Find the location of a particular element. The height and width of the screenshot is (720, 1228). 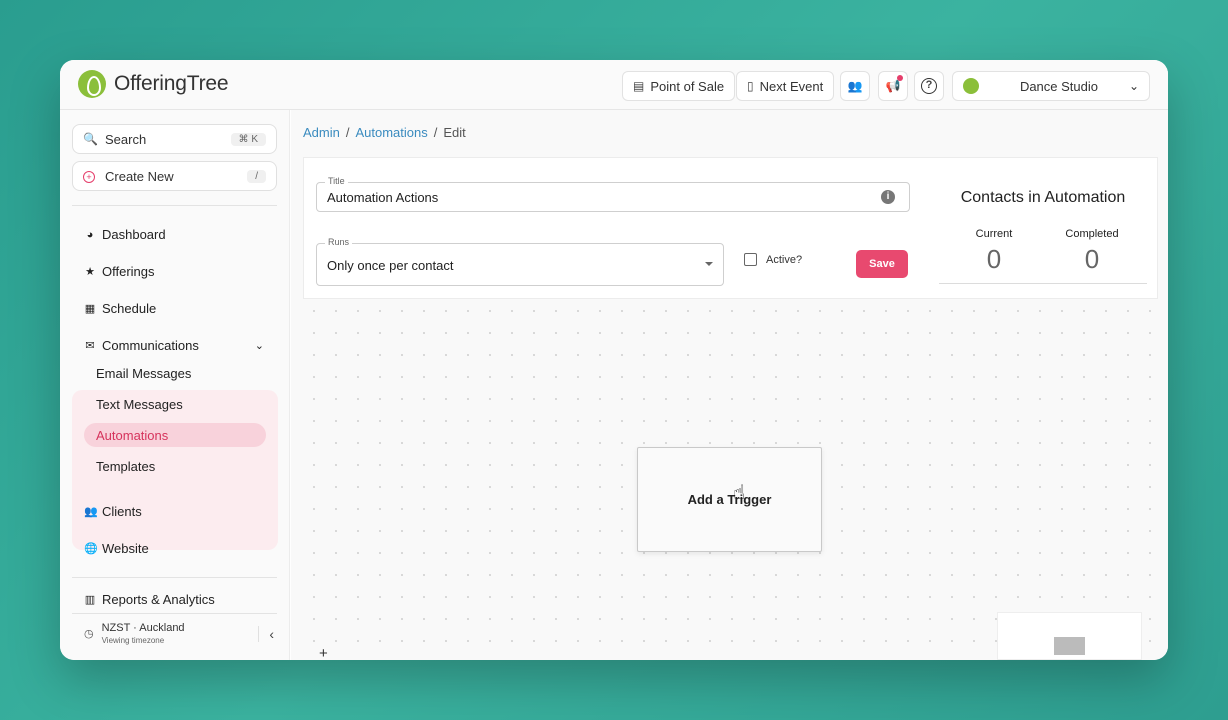

title-field-label: Title is located at coordinates (336, 181).